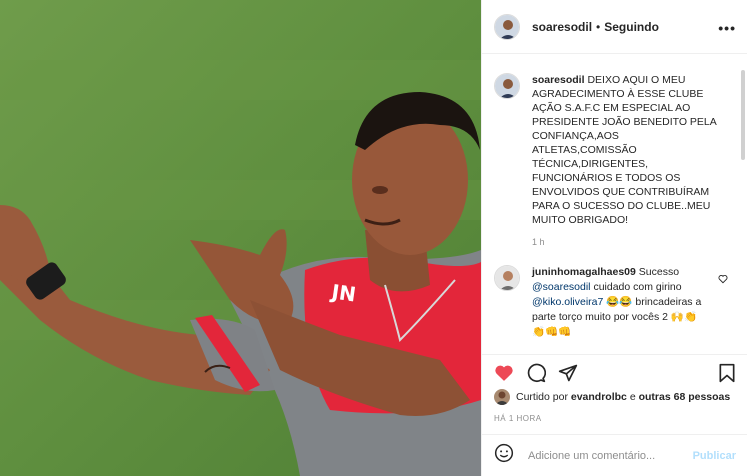 The image size is (747, 476). I want to click on commenter-avatar, so click(507, 278).